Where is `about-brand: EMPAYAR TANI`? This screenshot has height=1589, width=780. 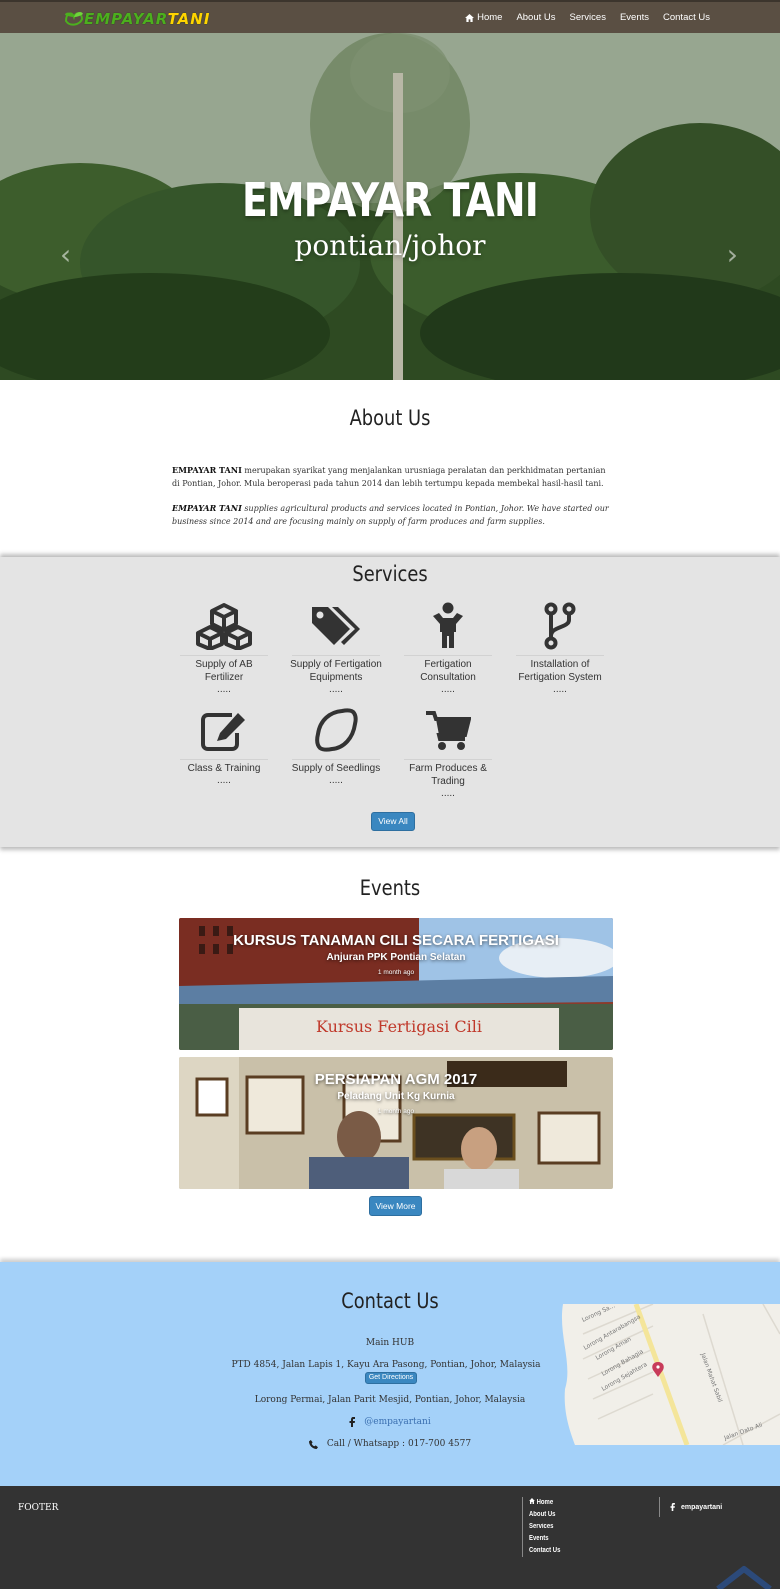
about-brand: EMPAYAR TANI is located at coordinates (207, 470).